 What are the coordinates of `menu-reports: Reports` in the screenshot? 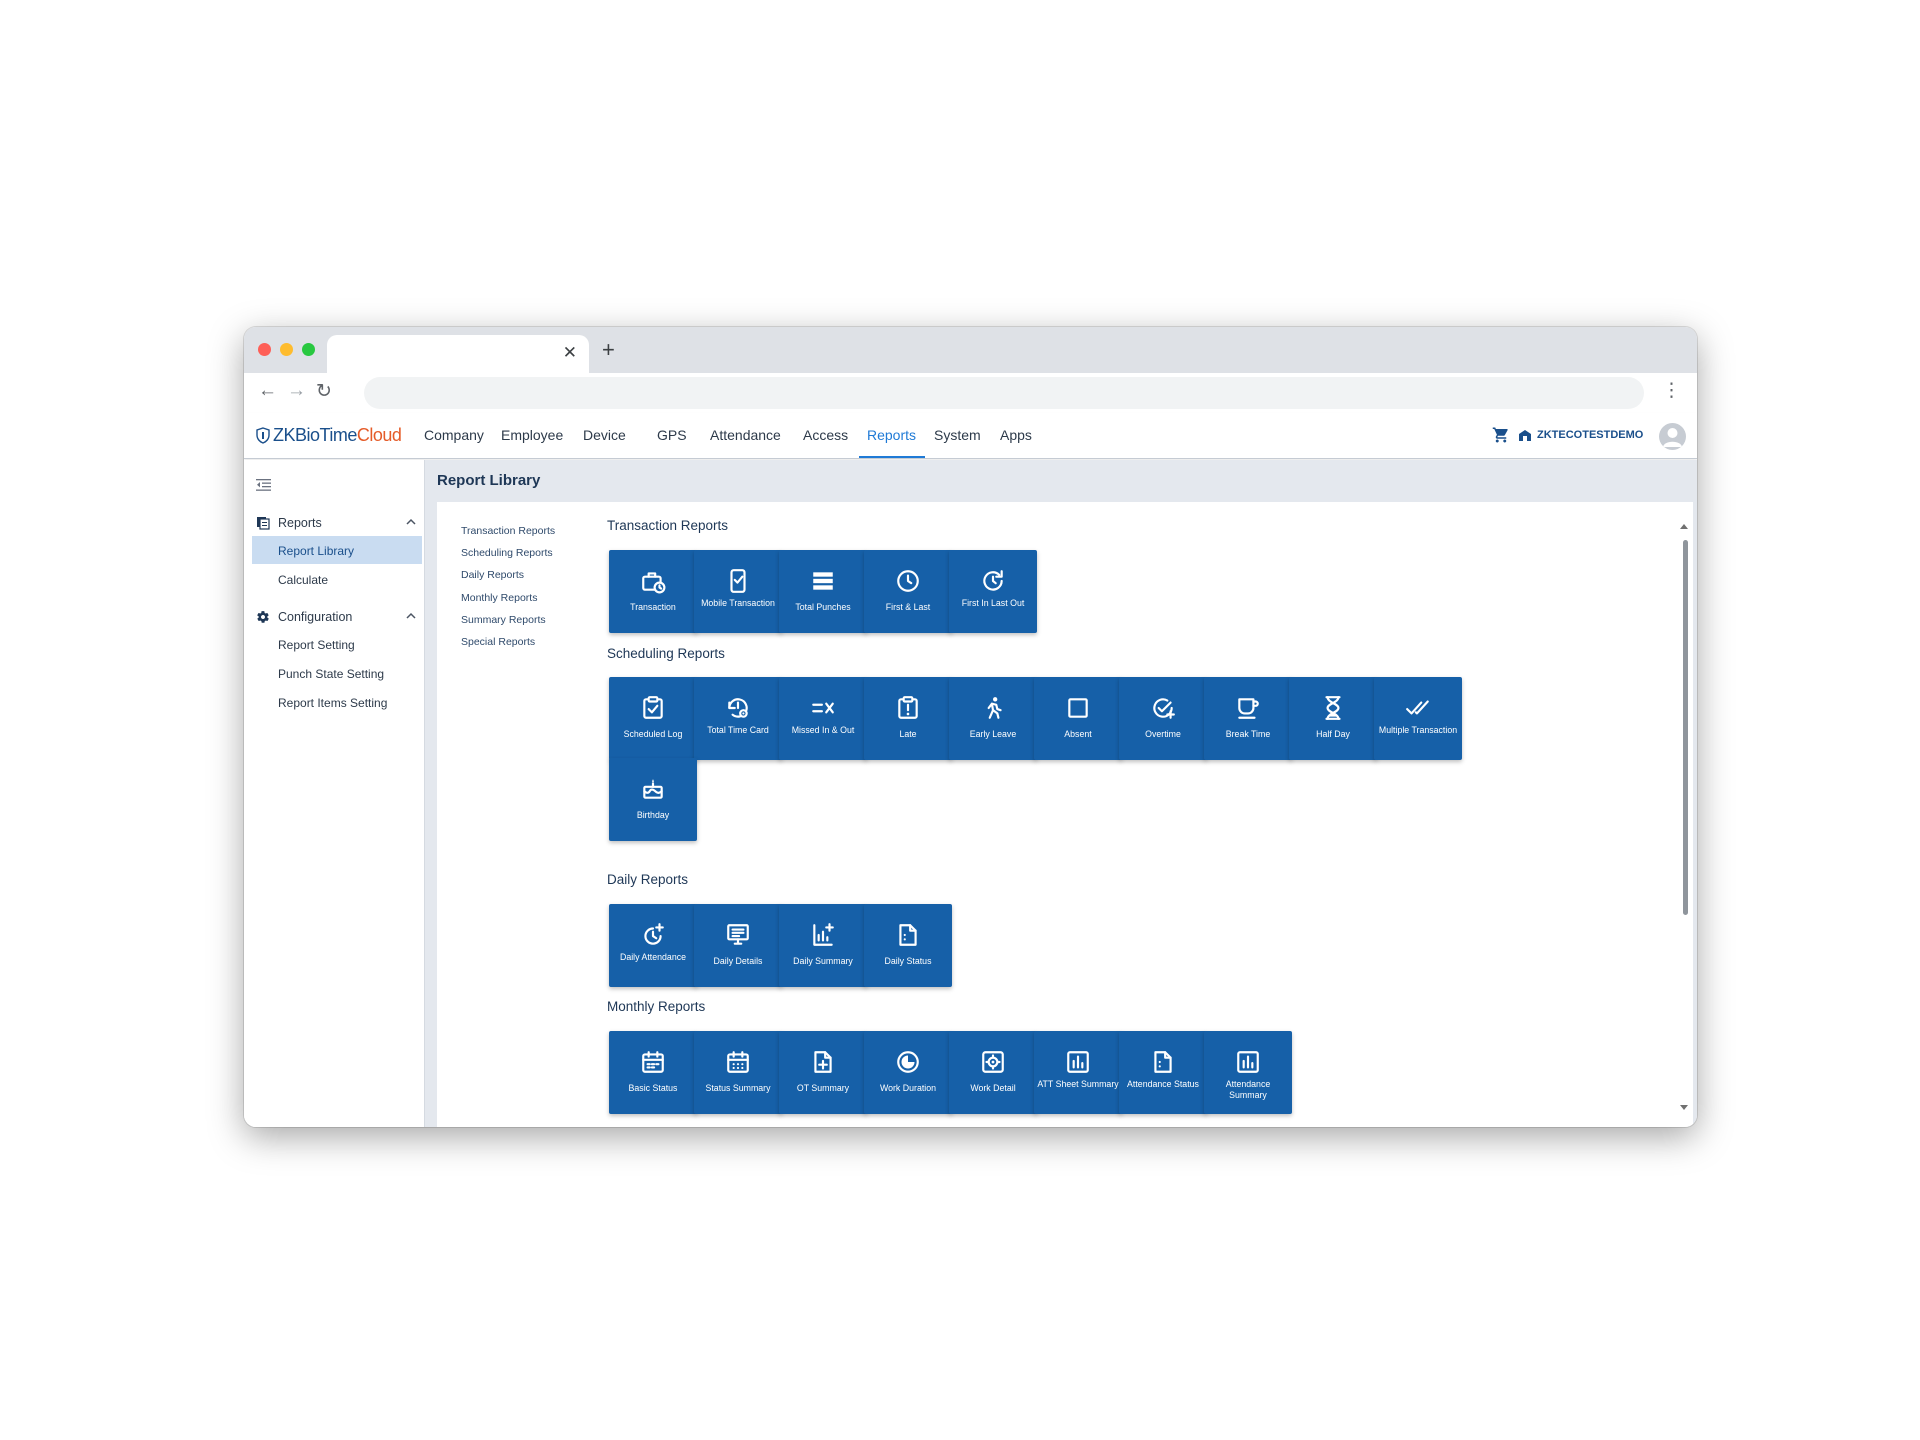 It's located at (891, 435).